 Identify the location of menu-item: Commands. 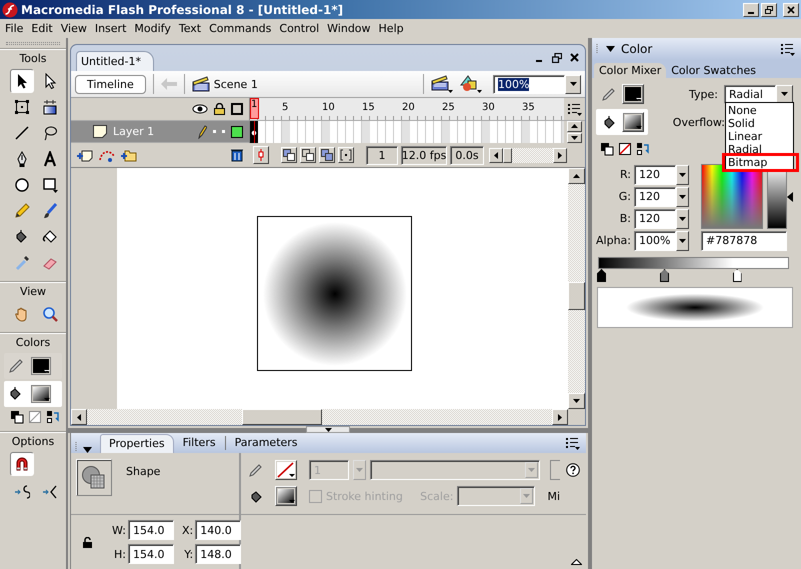
(240, 28).